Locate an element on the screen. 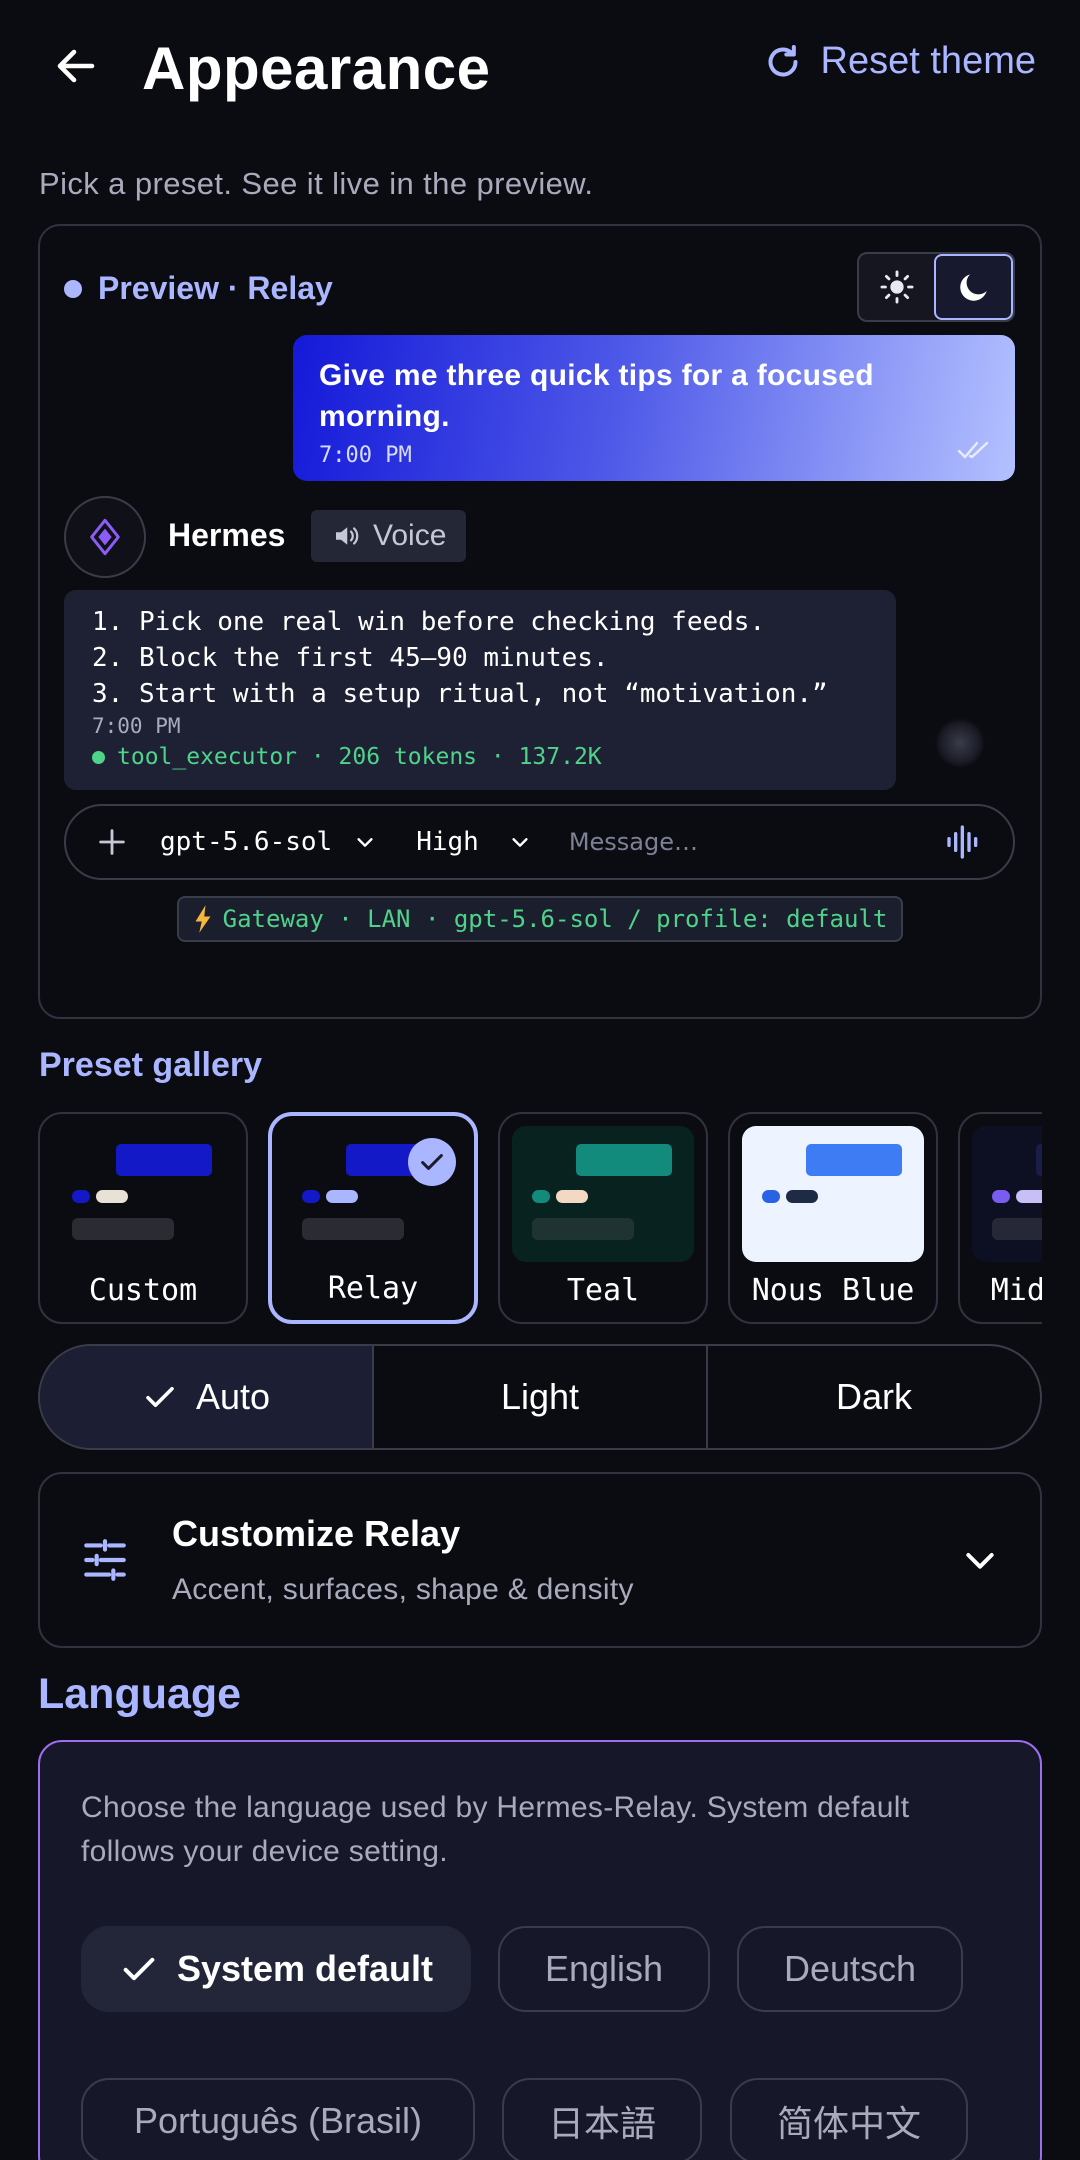 Image resolution: width=1080 pixels, height=2160 pixels. mode-light-button: Light is located at coordinates (539, 1397).